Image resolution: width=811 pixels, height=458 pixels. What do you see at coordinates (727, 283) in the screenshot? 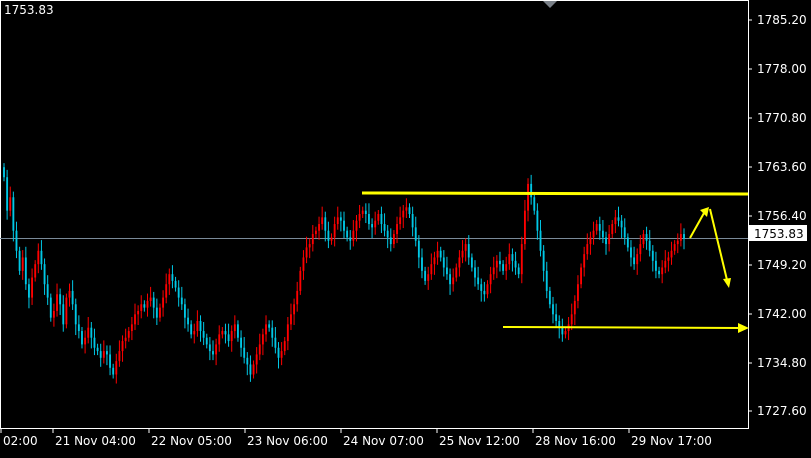
I see `projection-down-arrowhead-icon` at bounding box center [727, 283].